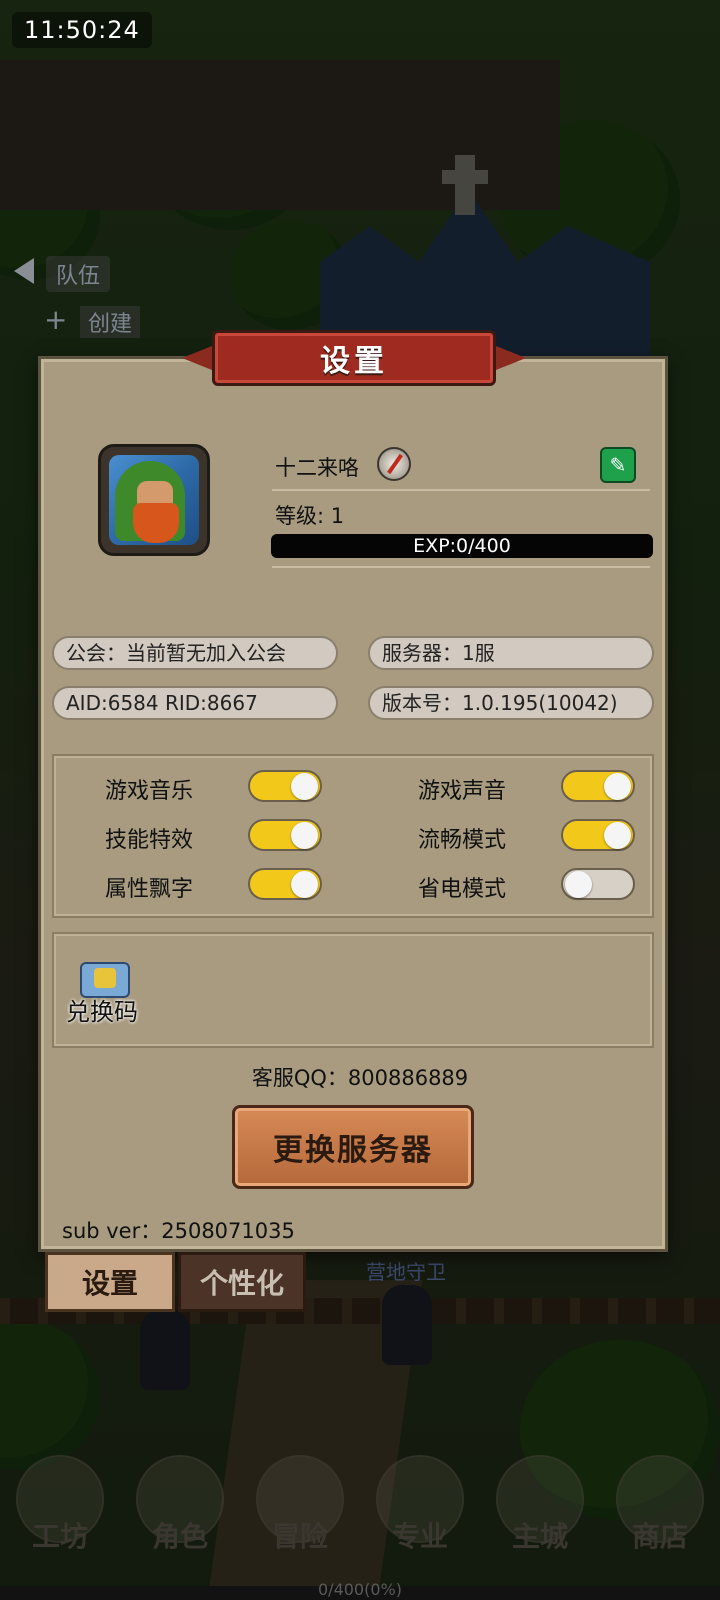 This screenshot has width=720, height=1600. What do you see at coordinates (285, 884) in the screenshot?
I see `floating-text-toggle` at bounding box center [285, 884].